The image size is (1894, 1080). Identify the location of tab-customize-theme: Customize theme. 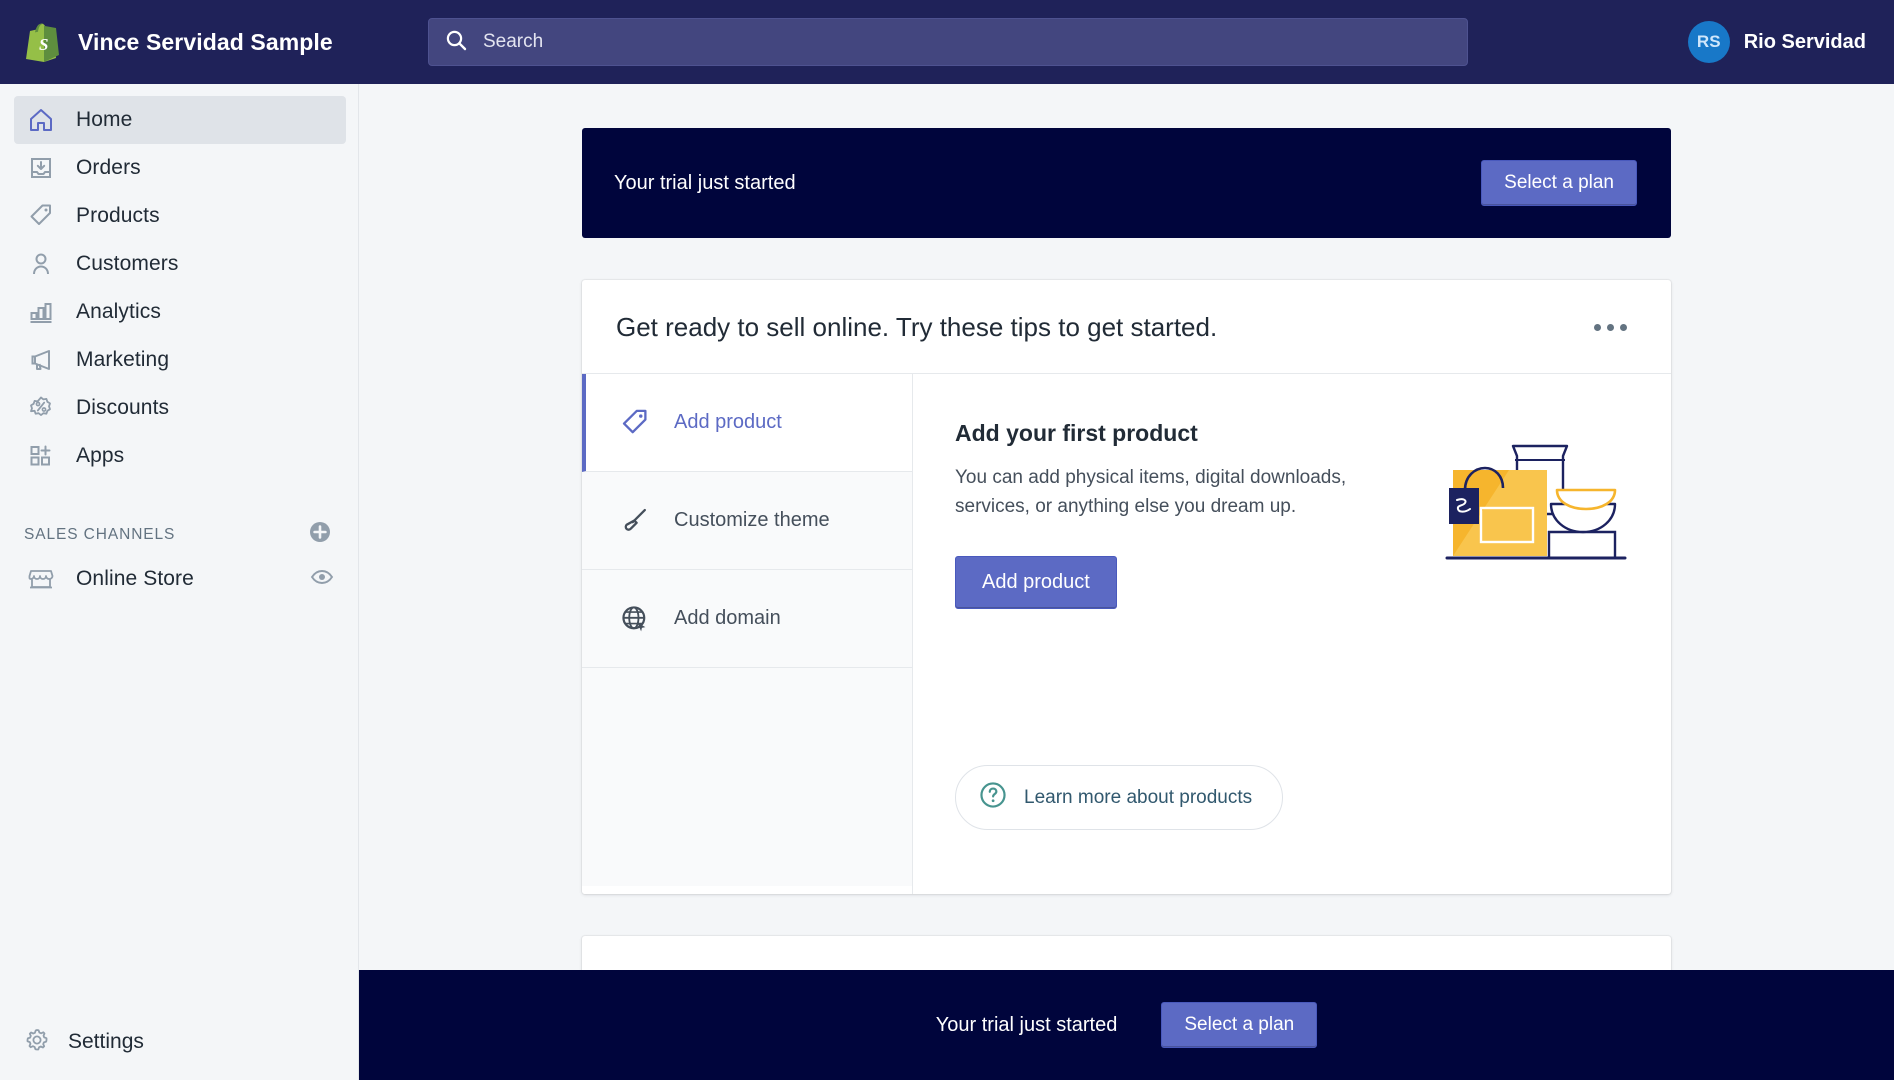
(747, 521).